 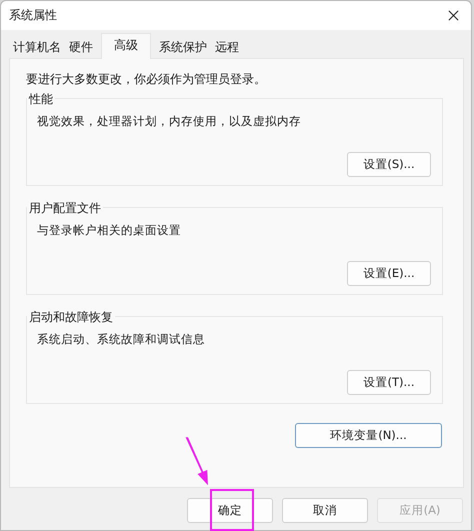 What do you see at coordinates (37, 47) in the screenshot?
I see `tab: 计算机名` at bounding box center [37, 47].